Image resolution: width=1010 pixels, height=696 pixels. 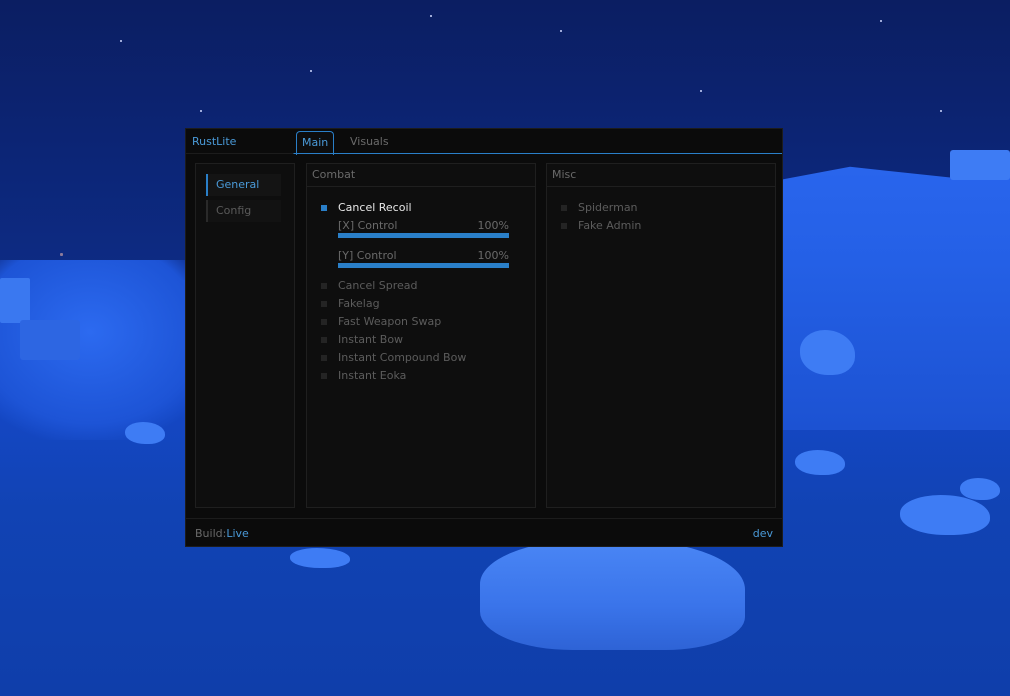 I want to click on option-label: Spiderman, so click(x=608, y=207).